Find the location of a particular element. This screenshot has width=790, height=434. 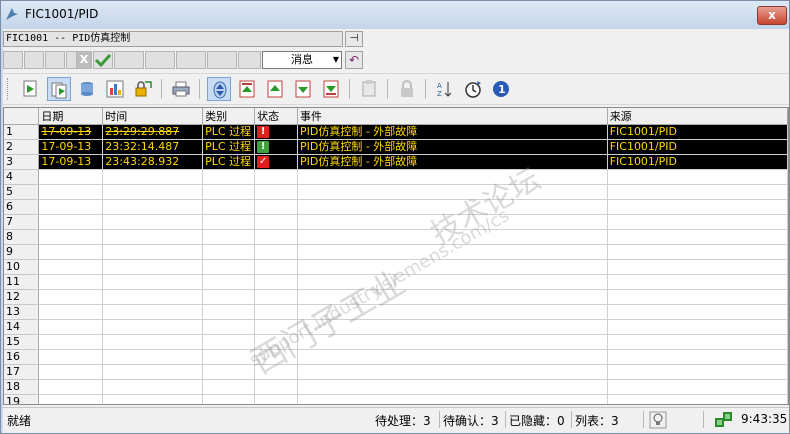

filter-check-button is located at coordinates (103, 60).